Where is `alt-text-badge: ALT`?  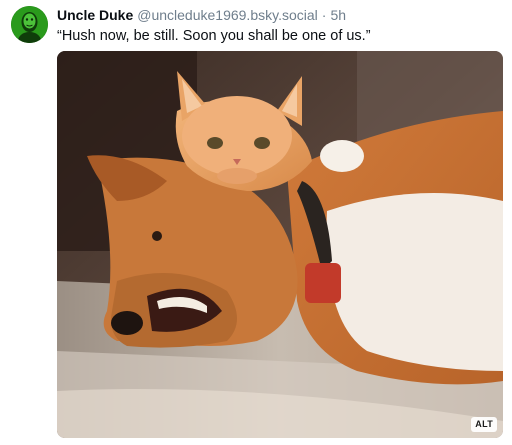
alt-text-badge: ALT is located at coordinates (484, 424).